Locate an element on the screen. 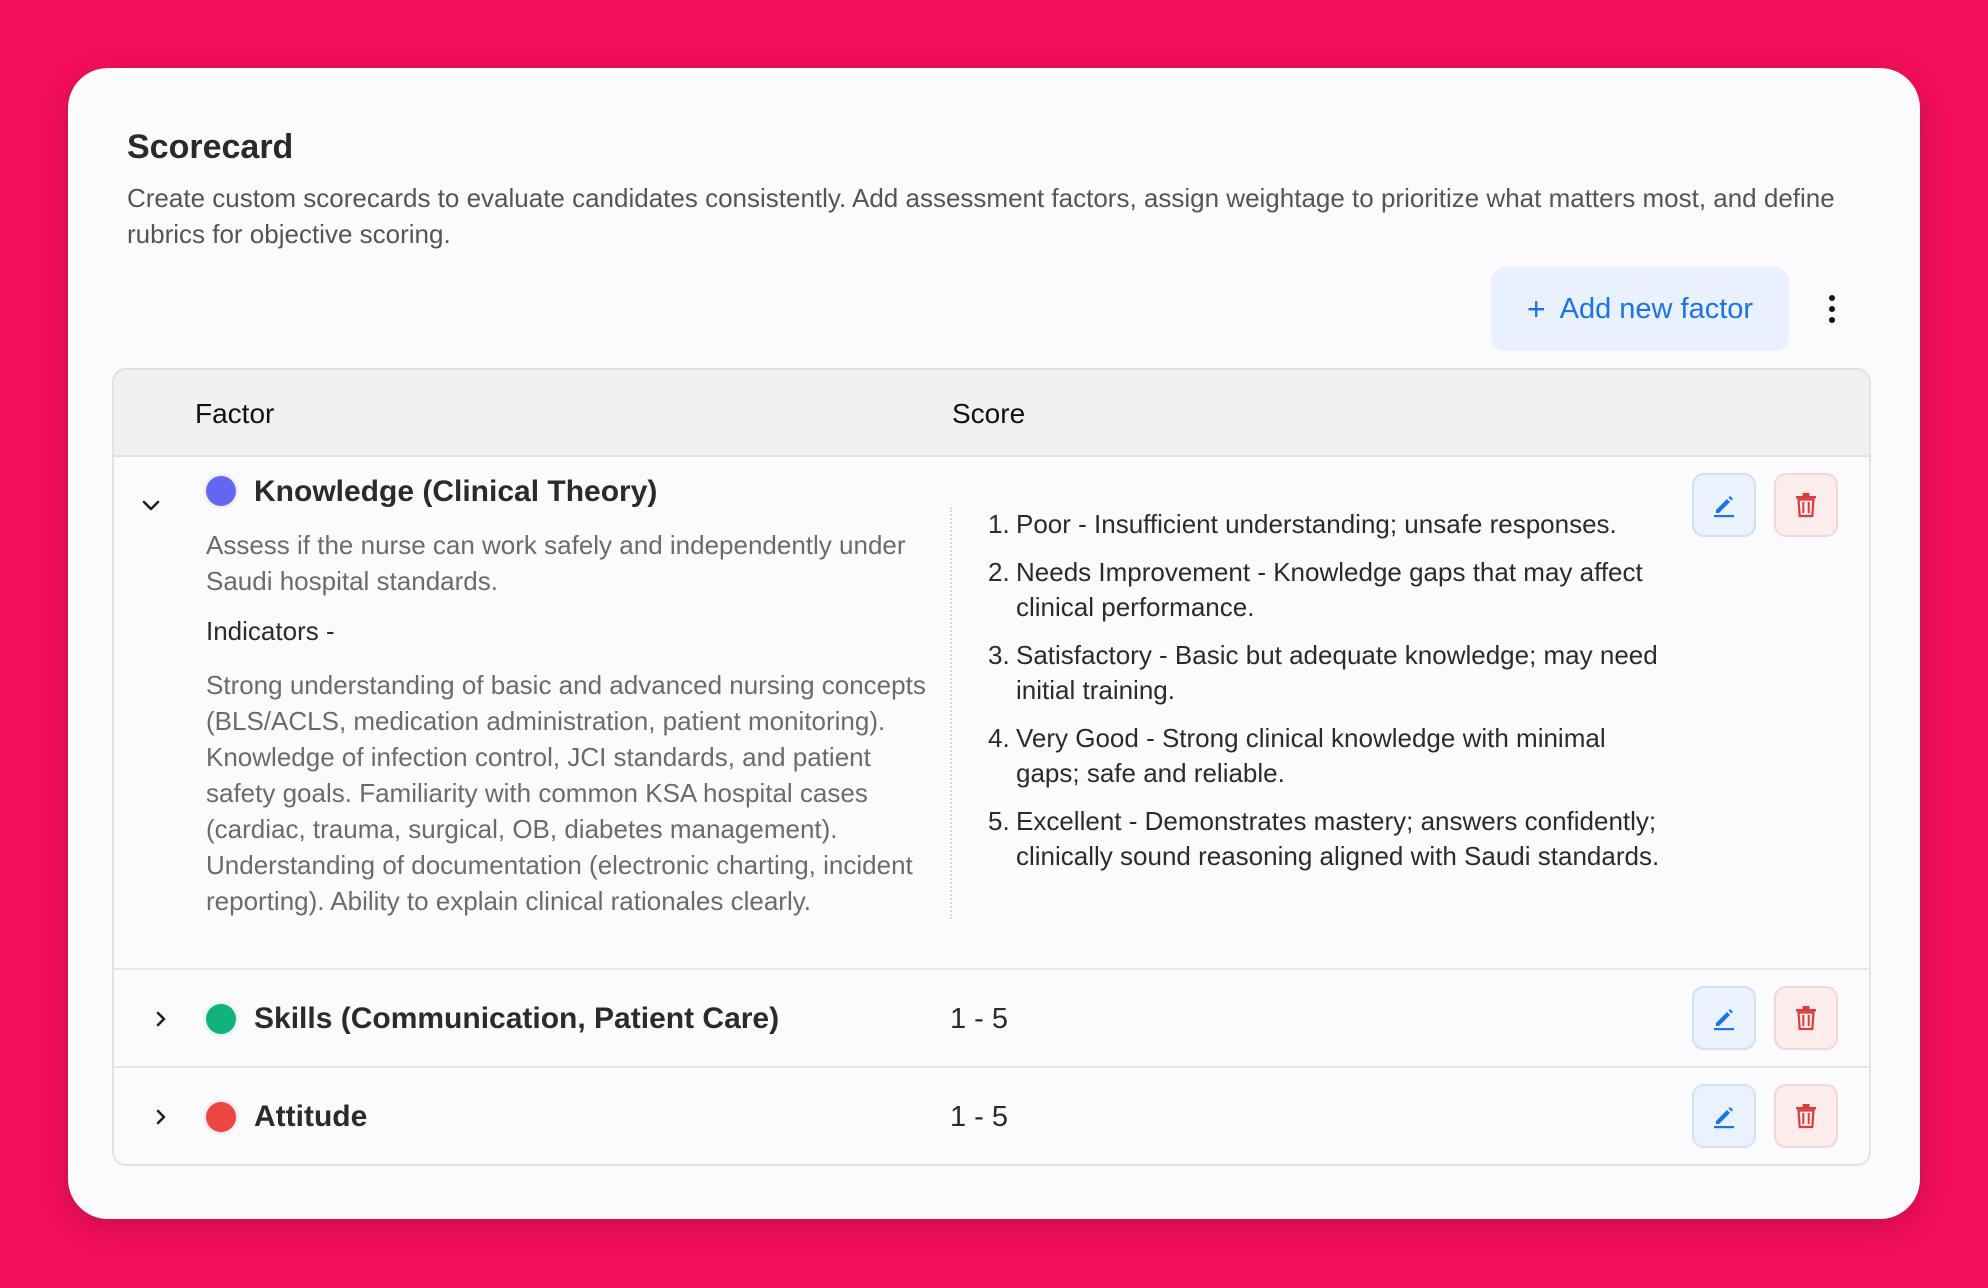  factor-name: Skills (Communication, Patient Care) is located at coordinates (517, 1018).